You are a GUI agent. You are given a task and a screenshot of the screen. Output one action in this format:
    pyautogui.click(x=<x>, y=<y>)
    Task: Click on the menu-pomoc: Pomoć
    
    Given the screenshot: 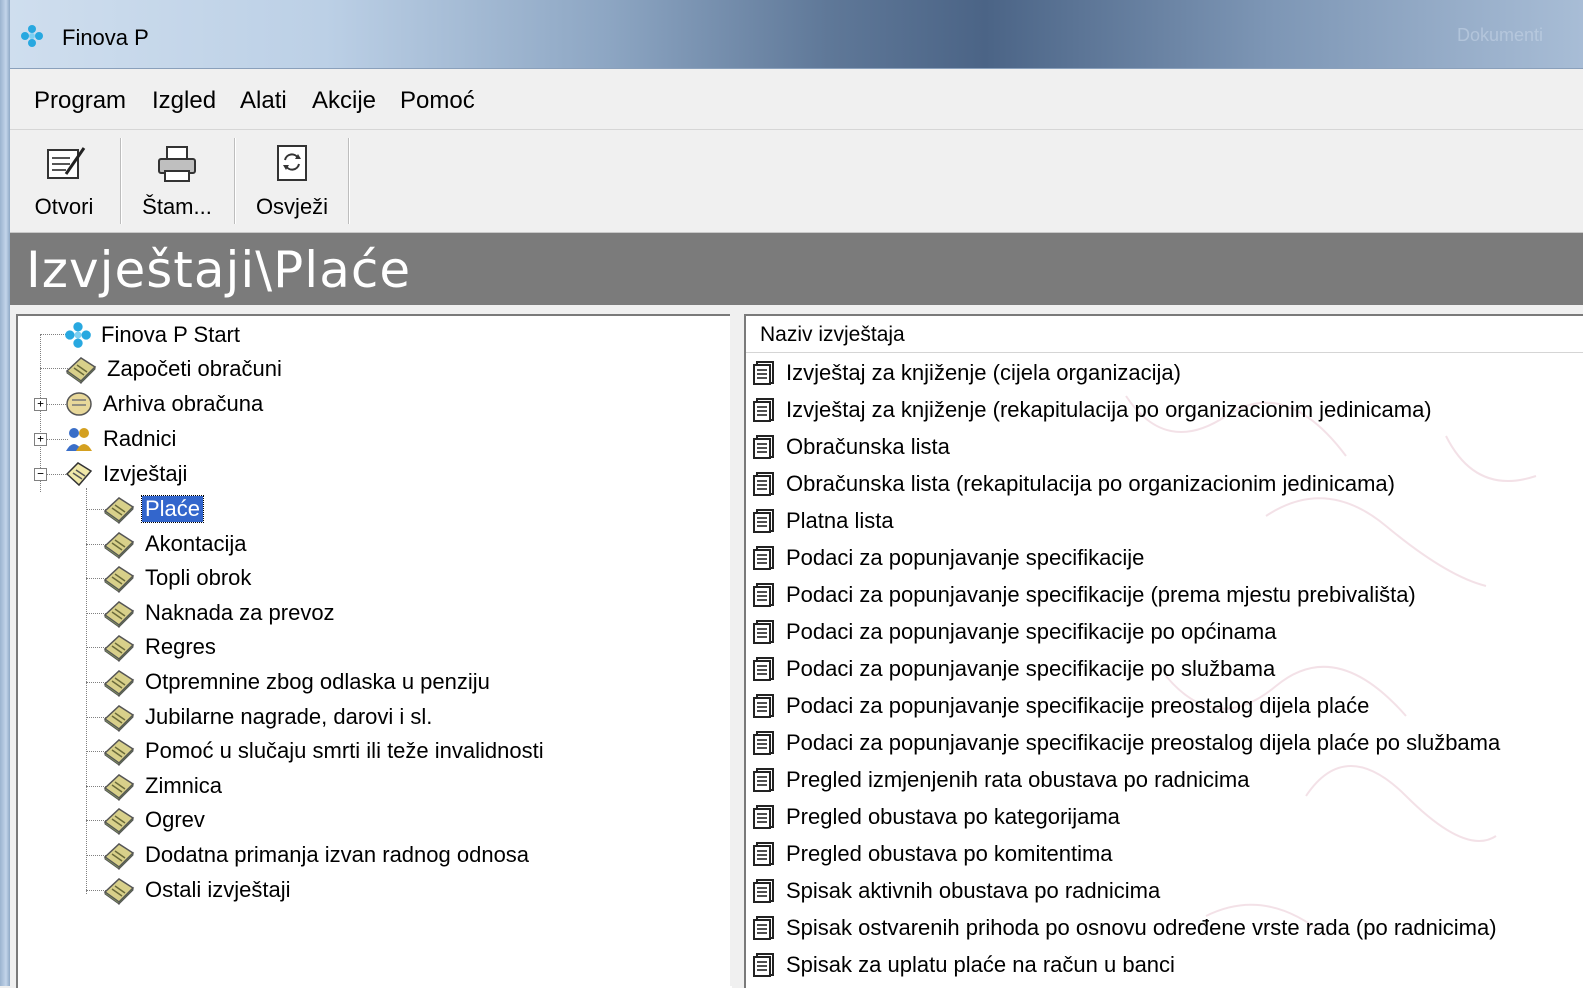 What is the action you would take?
    pyautogui.click(x=437, y=101)
    